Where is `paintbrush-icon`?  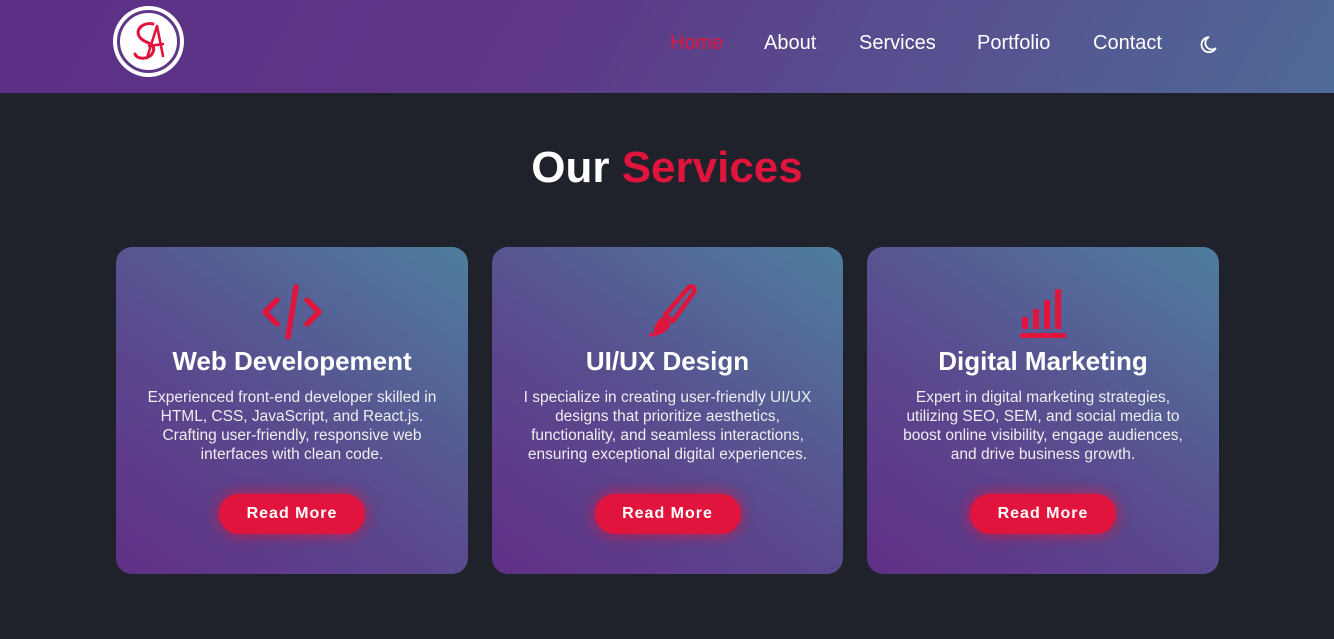
paintbrush-icon is located at coordinates (672, 310).